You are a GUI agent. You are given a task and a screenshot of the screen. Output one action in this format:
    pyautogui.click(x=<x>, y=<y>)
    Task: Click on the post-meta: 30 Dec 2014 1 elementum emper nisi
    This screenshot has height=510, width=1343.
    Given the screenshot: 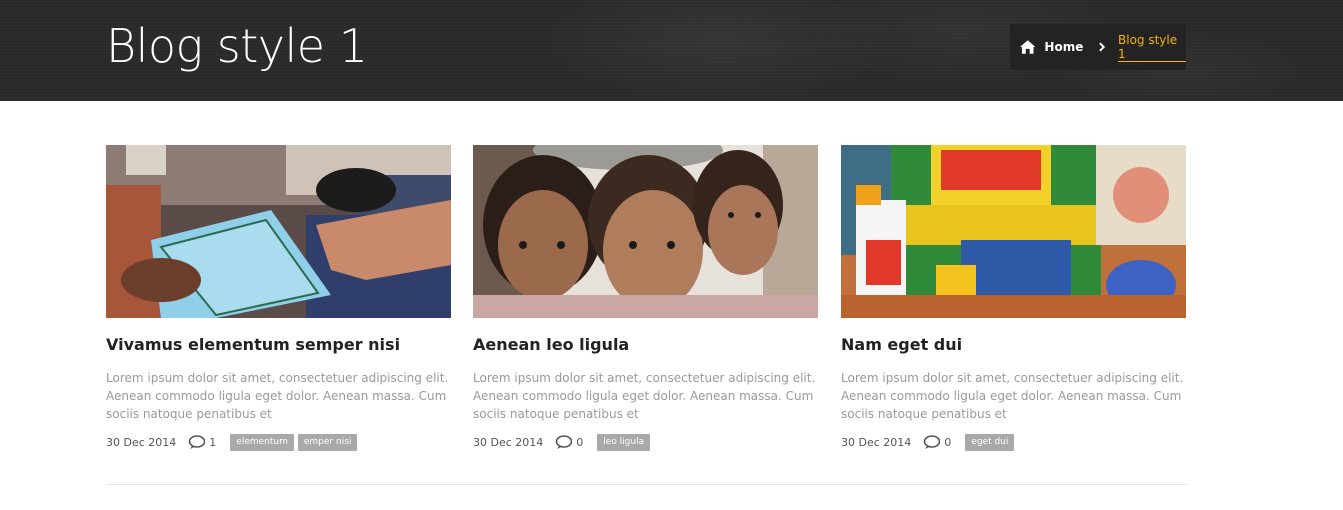 What is the action you would take?
    pyautogui.click(x=233, y=442)
    